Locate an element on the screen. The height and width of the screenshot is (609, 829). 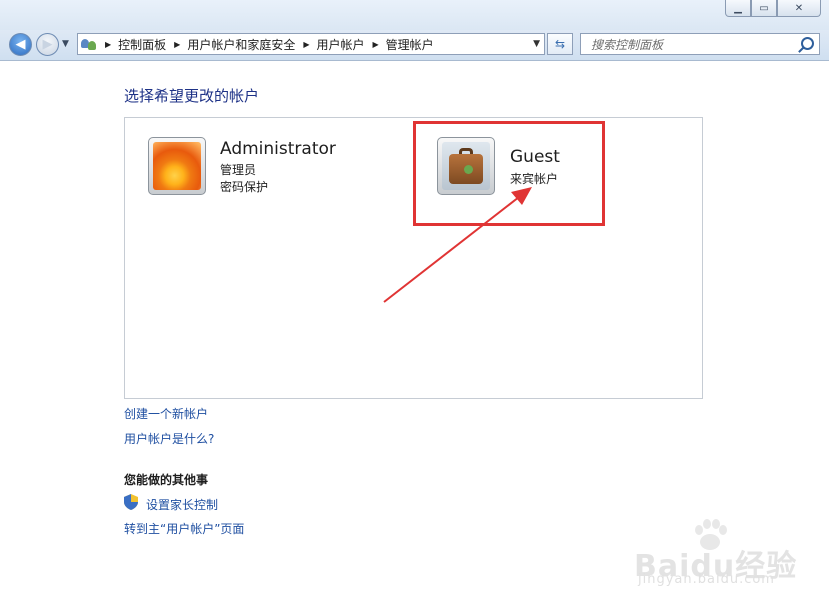
history-dropdown-icon: ▼ is located at coordinates (65, 44).